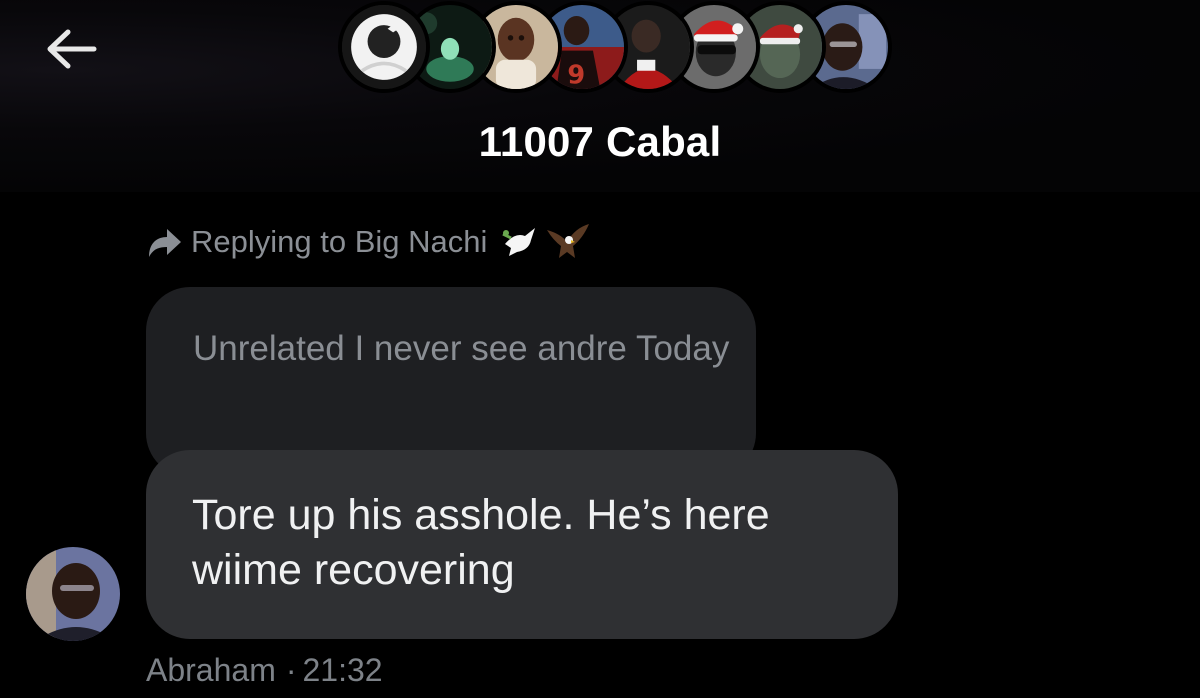 The image size is (1200, 698). What do you see at coordinates (519, 242) in the screenshot?
I see `dove-icon` at bounding box center [519, 242].